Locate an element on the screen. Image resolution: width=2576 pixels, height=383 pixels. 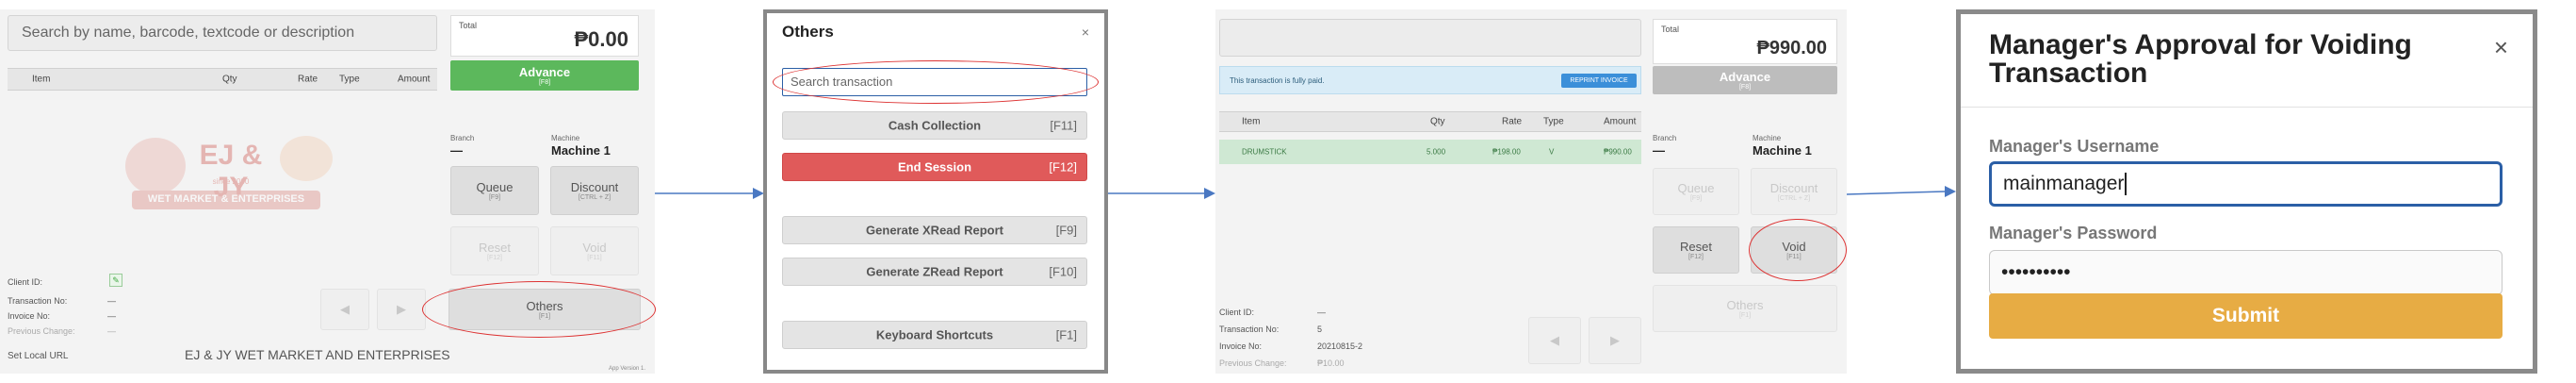
divider is located at coordinates (2247, 107).